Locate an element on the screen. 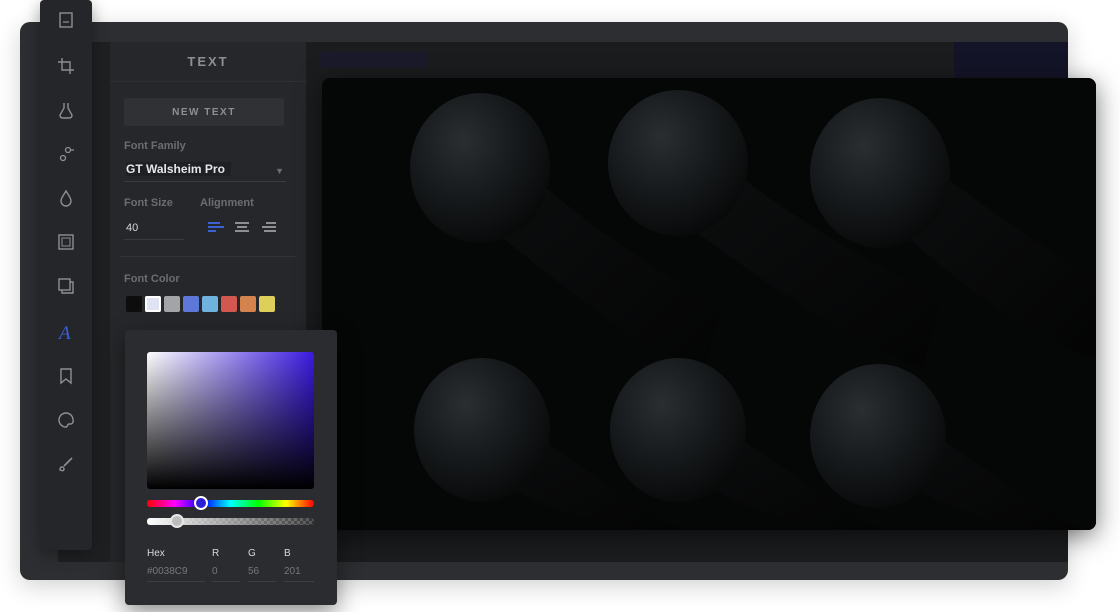  new-text-button: NEW TEXT is located at coordinates (204, 112).